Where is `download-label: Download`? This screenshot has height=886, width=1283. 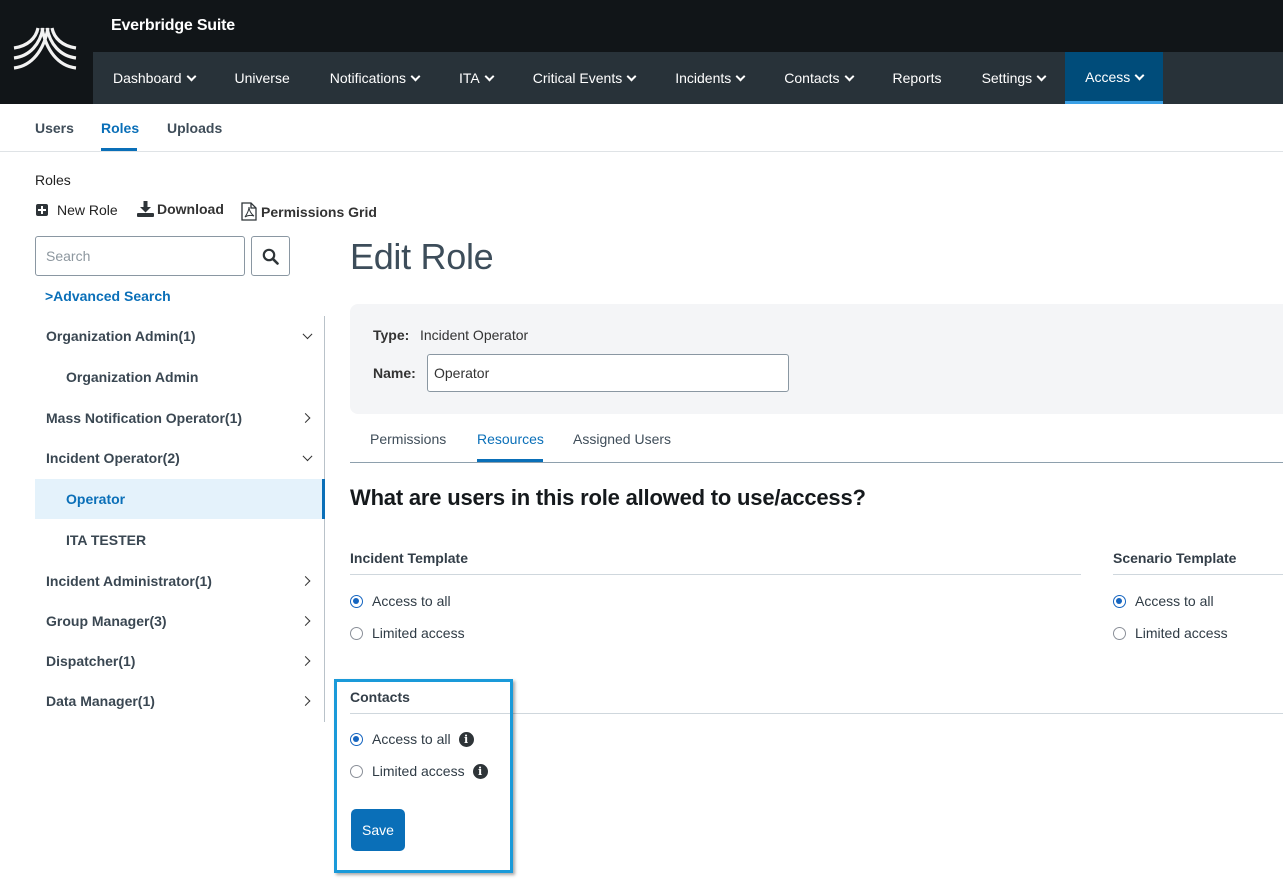 download-label: Download is located at coordinates (190, 209).